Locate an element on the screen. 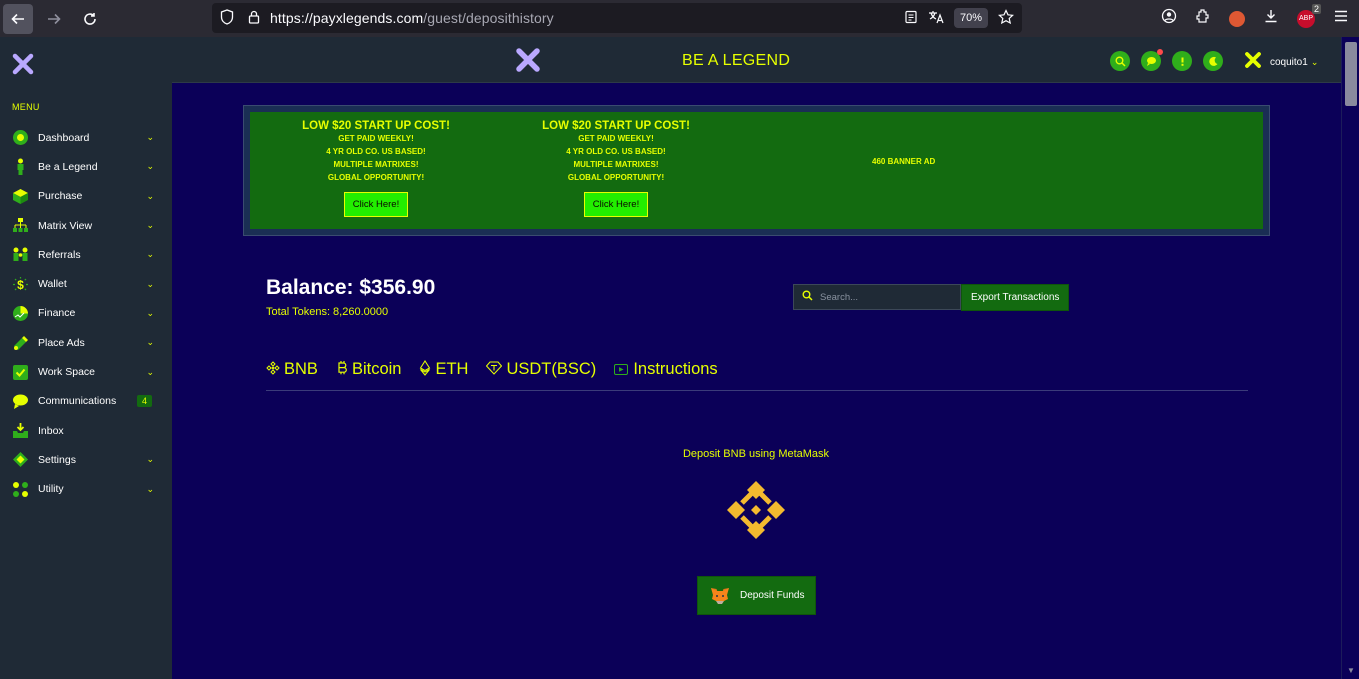 This screenshot has width=1359, height=679. url-host: https://payxlegends.com is located at coordinates (347, 18).